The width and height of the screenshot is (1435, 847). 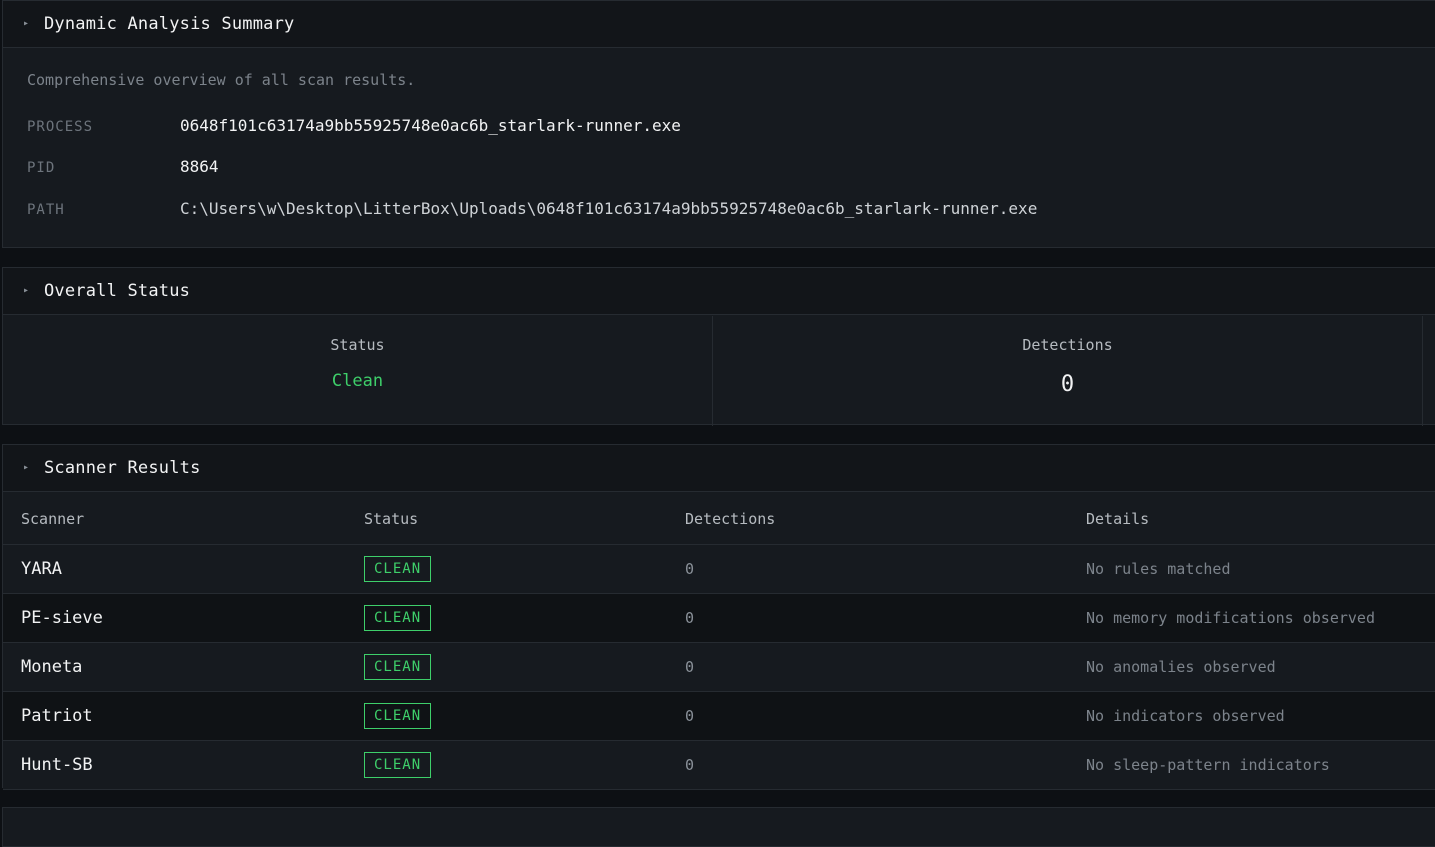 I want to click on details-text: No anomalies observed, so click(x=1181, y=667).